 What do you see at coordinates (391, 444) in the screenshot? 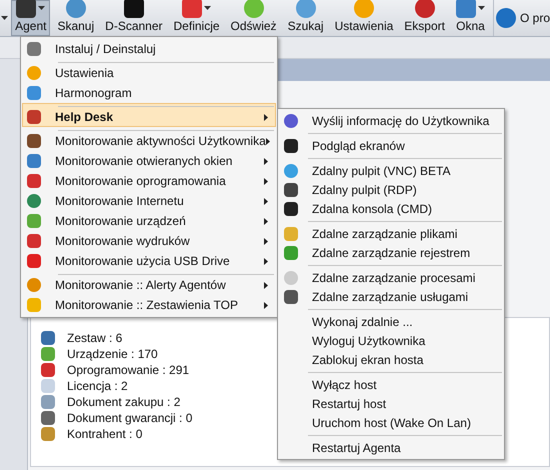
I see `menu-item: Restartuj Agenta` at bounding box center [391, 444].